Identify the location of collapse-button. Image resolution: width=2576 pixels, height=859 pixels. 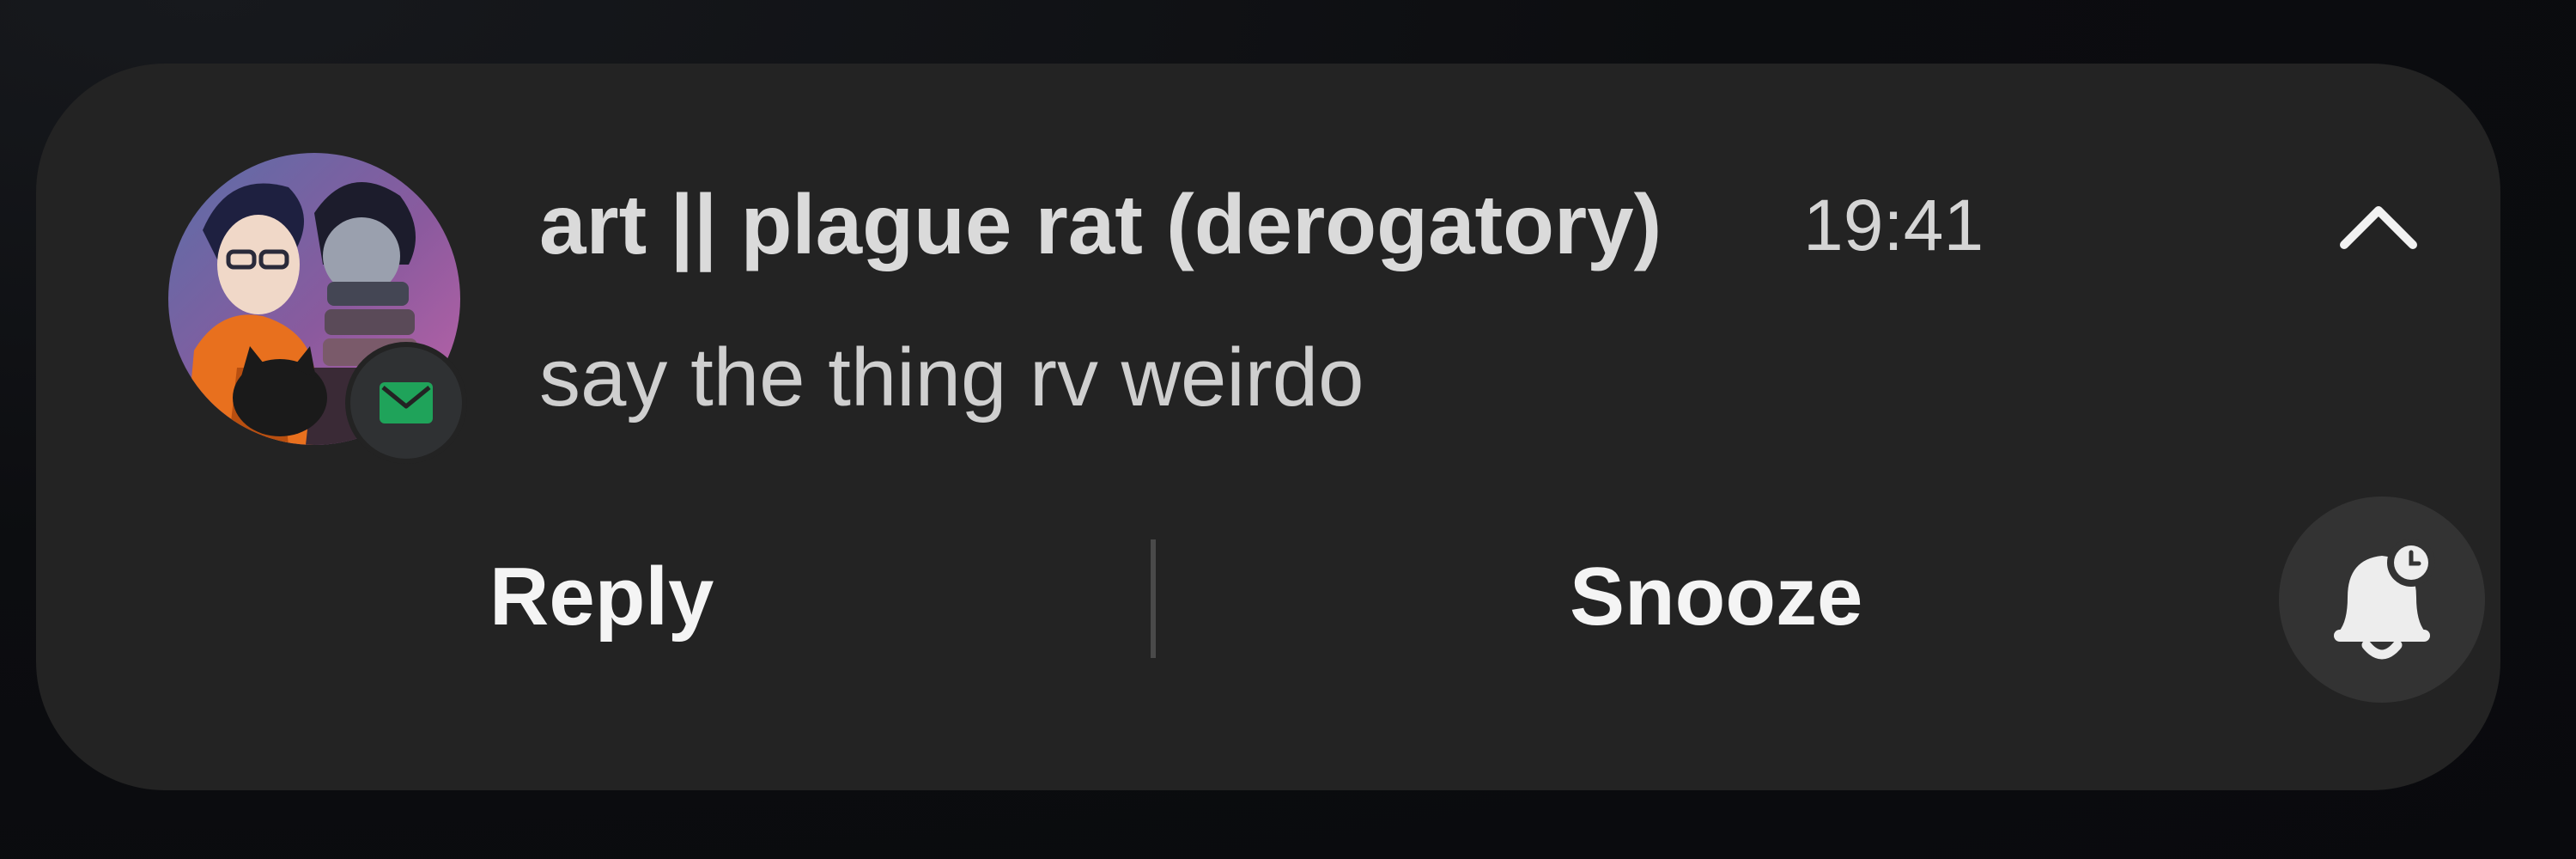
(2378, 226).